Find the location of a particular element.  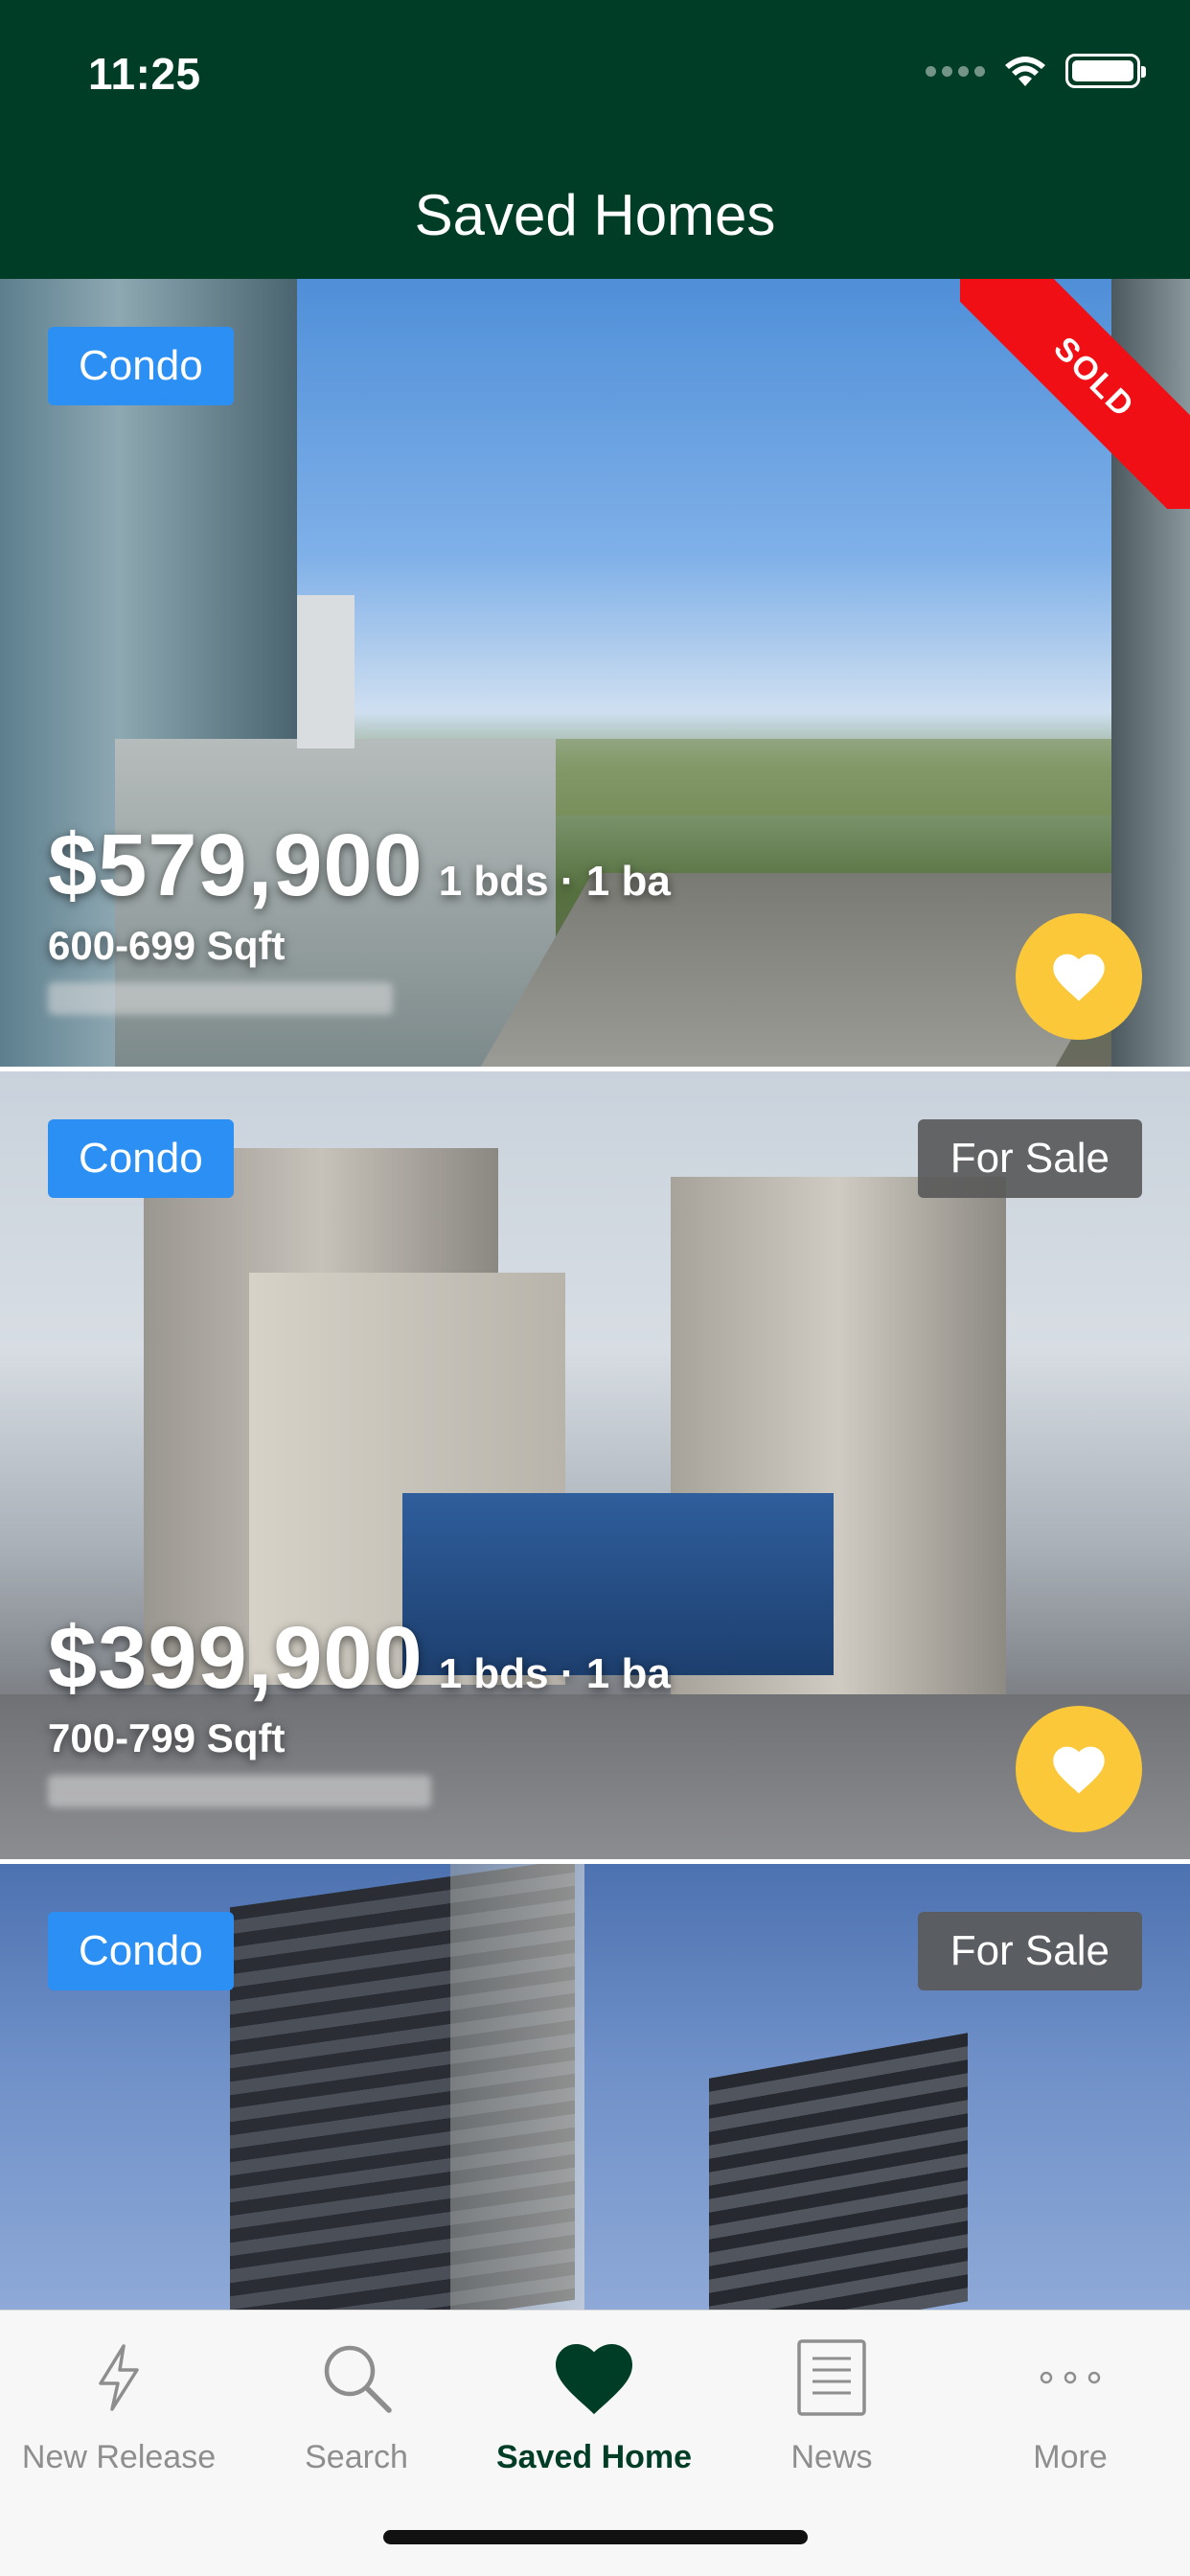

lightning-icon is located at coordinates (119, 2377).